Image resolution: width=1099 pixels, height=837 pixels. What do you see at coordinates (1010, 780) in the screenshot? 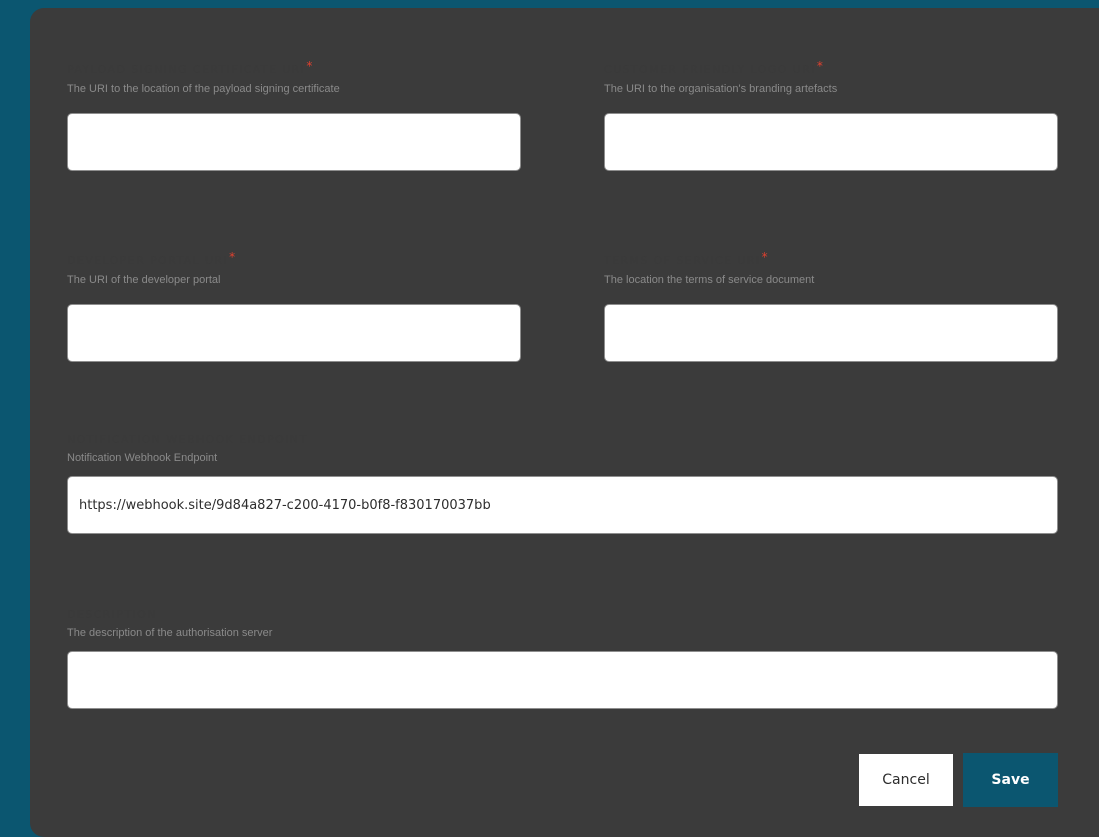
I see `save-button: Save` at bounding box center [1010, 780].